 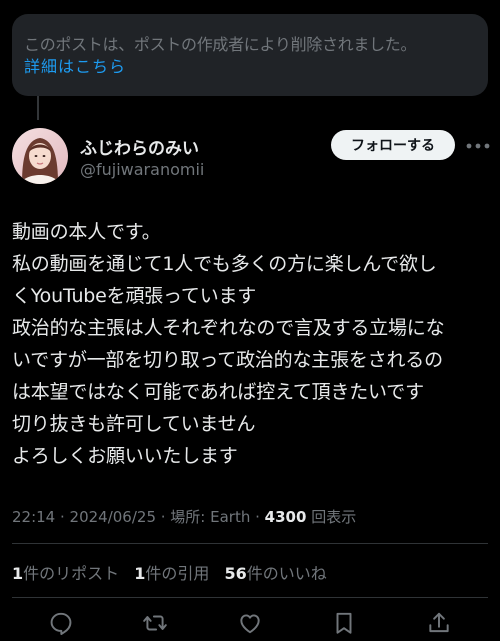 I want to click on post-timestamp-location: 22:14 · 2024/06/25 · 場所: Earth ·, so click(x=138, y=517).